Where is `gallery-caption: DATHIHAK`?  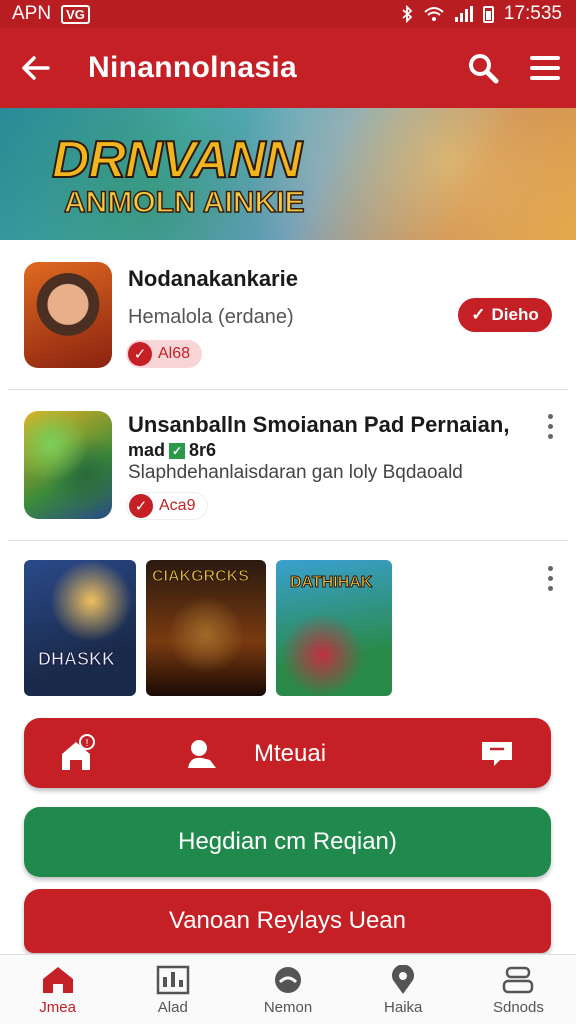 gallery-caption: DATHIHAK is located at coordinates (331, 583).